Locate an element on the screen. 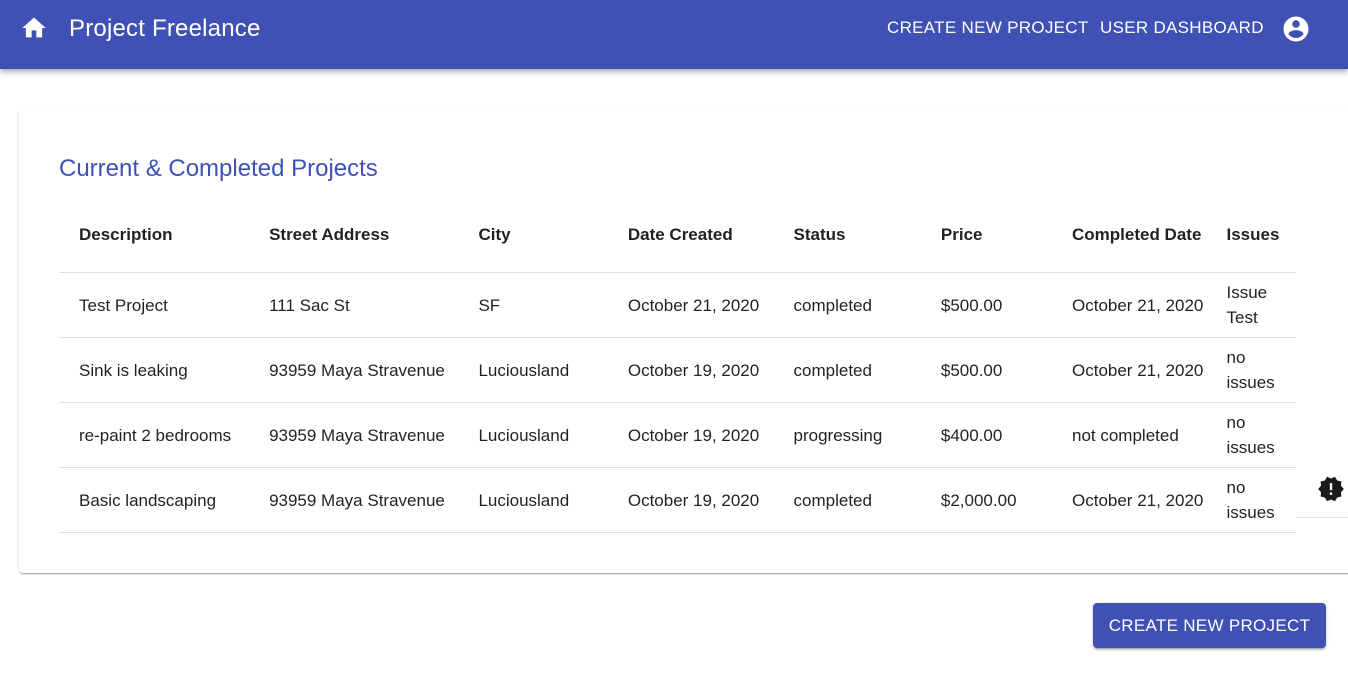 This screenshot has height=678, width=1348. column-header-status: Status is located at coordinates (847, 235).